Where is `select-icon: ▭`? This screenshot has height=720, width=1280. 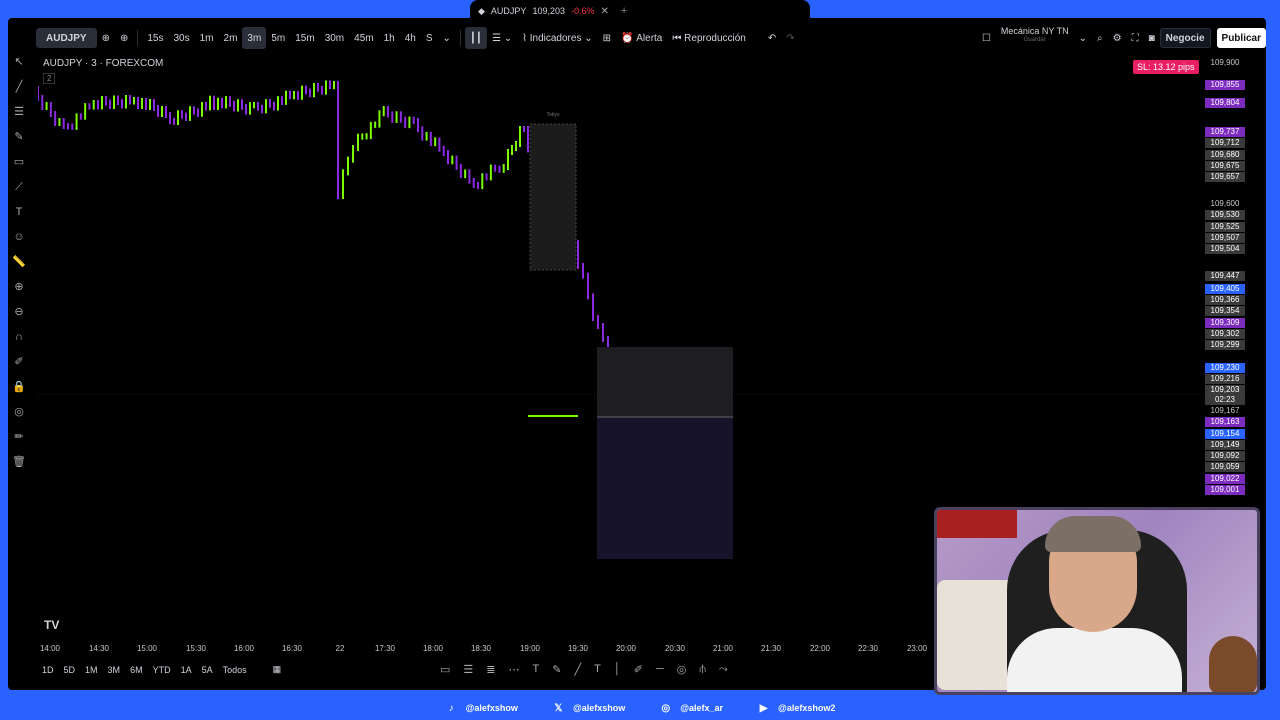 select-icon: ▭ is located at coordinates (445, 669).